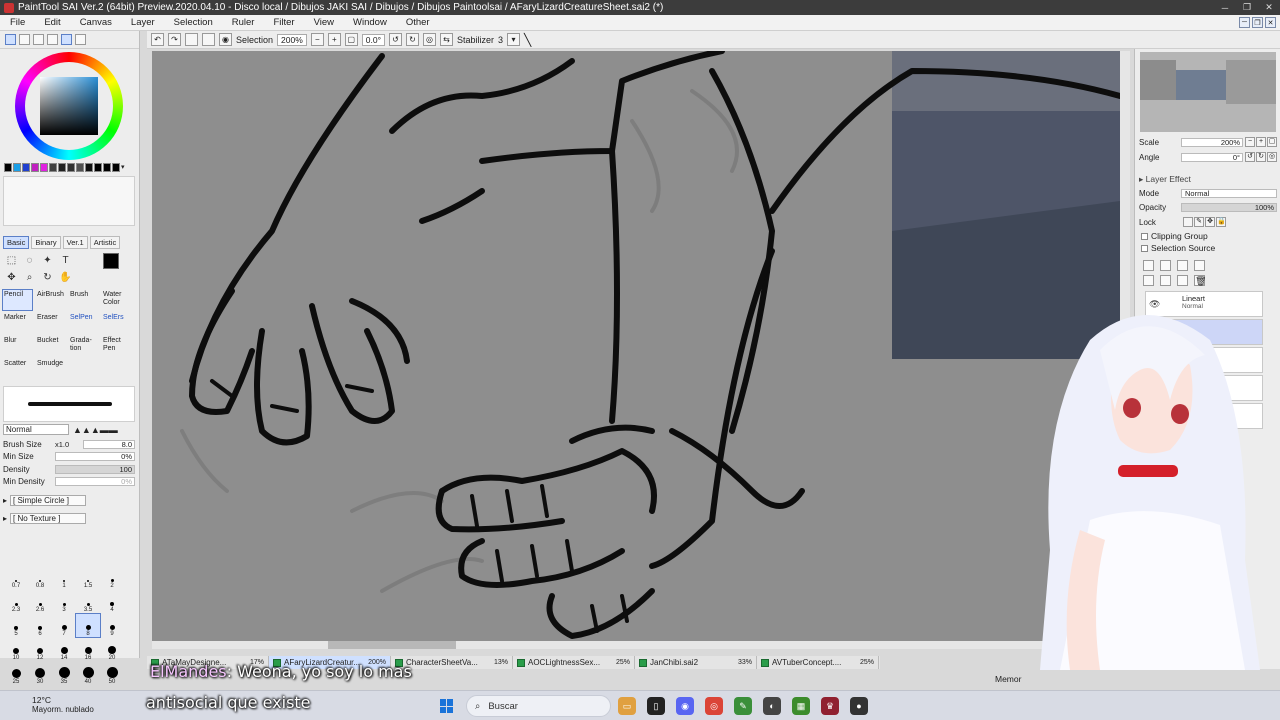 This screenshot has height=720, width=1280. I want to click on brush-size-preset: 7, so click(64, 625).